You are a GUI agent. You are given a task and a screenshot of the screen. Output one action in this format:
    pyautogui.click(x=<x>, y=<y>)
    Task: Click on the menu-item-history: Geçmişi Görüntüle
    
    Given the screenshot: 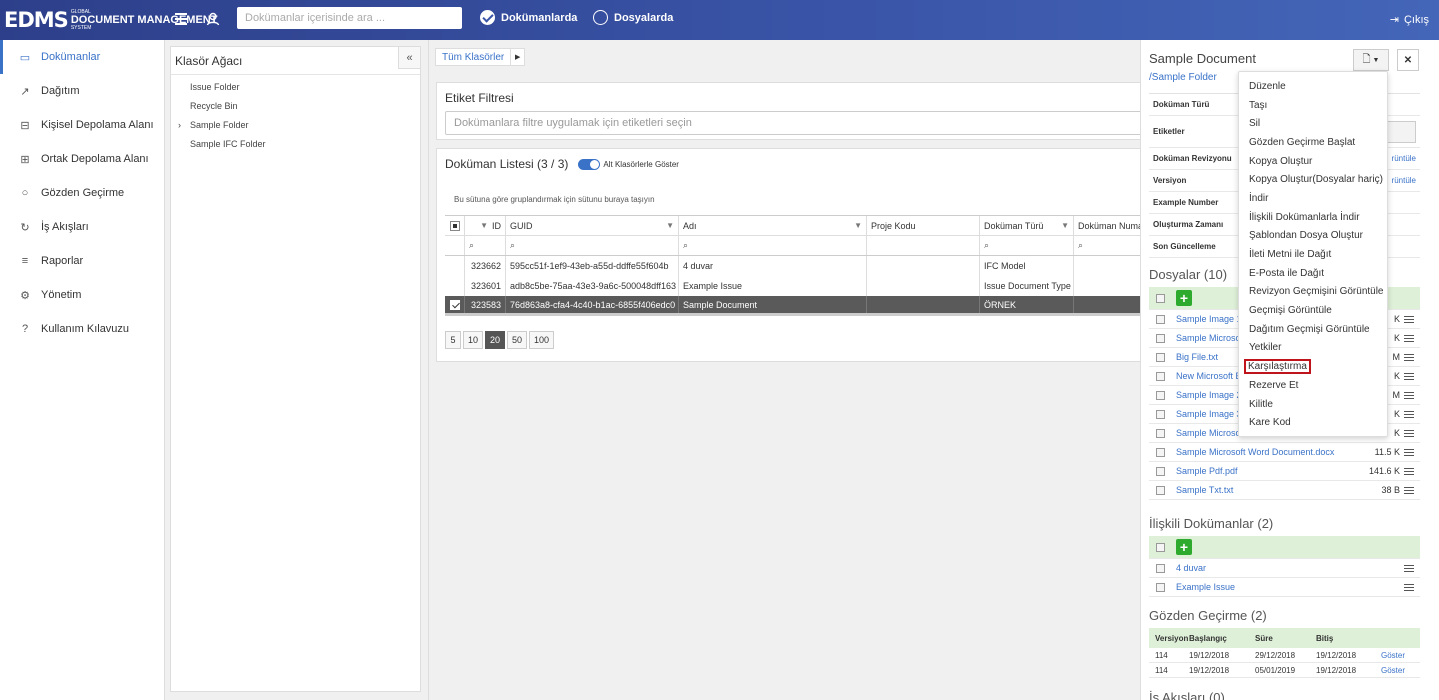 What is the action you would take?
    pyautogui.click(x=1313, y=310)
    